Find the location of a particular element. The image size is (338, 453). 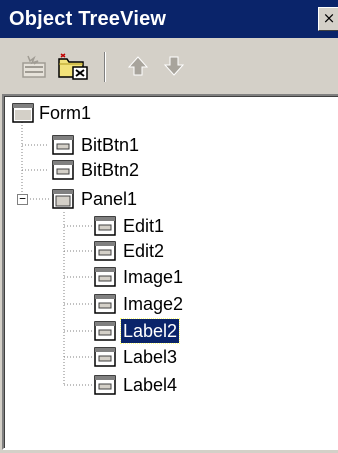

new-item-button is located at coordinates (34, 66).